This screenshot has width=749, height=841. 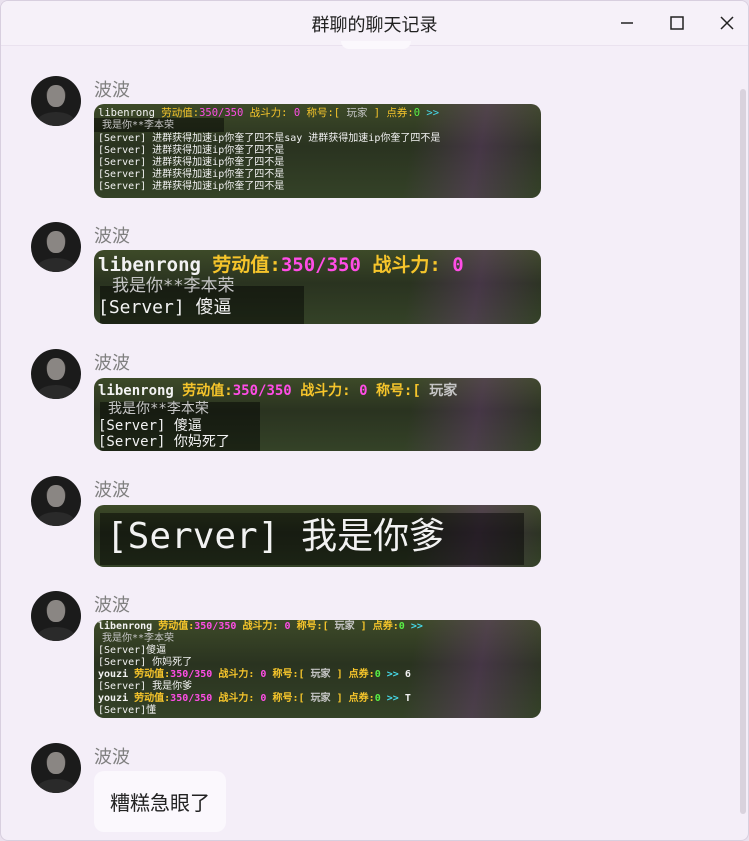 I want to click on text-message-bubble: 糟糕急眼了, so click(x=160, y=801).